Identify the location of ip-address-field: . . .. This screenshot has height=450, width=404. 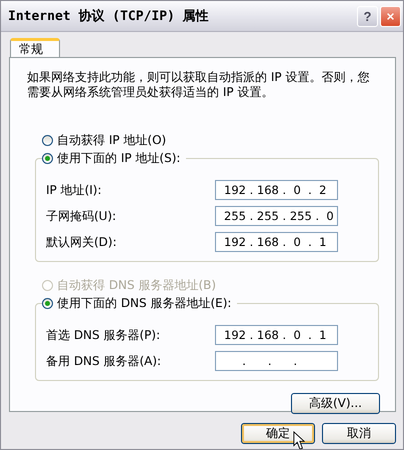
(276, 361).